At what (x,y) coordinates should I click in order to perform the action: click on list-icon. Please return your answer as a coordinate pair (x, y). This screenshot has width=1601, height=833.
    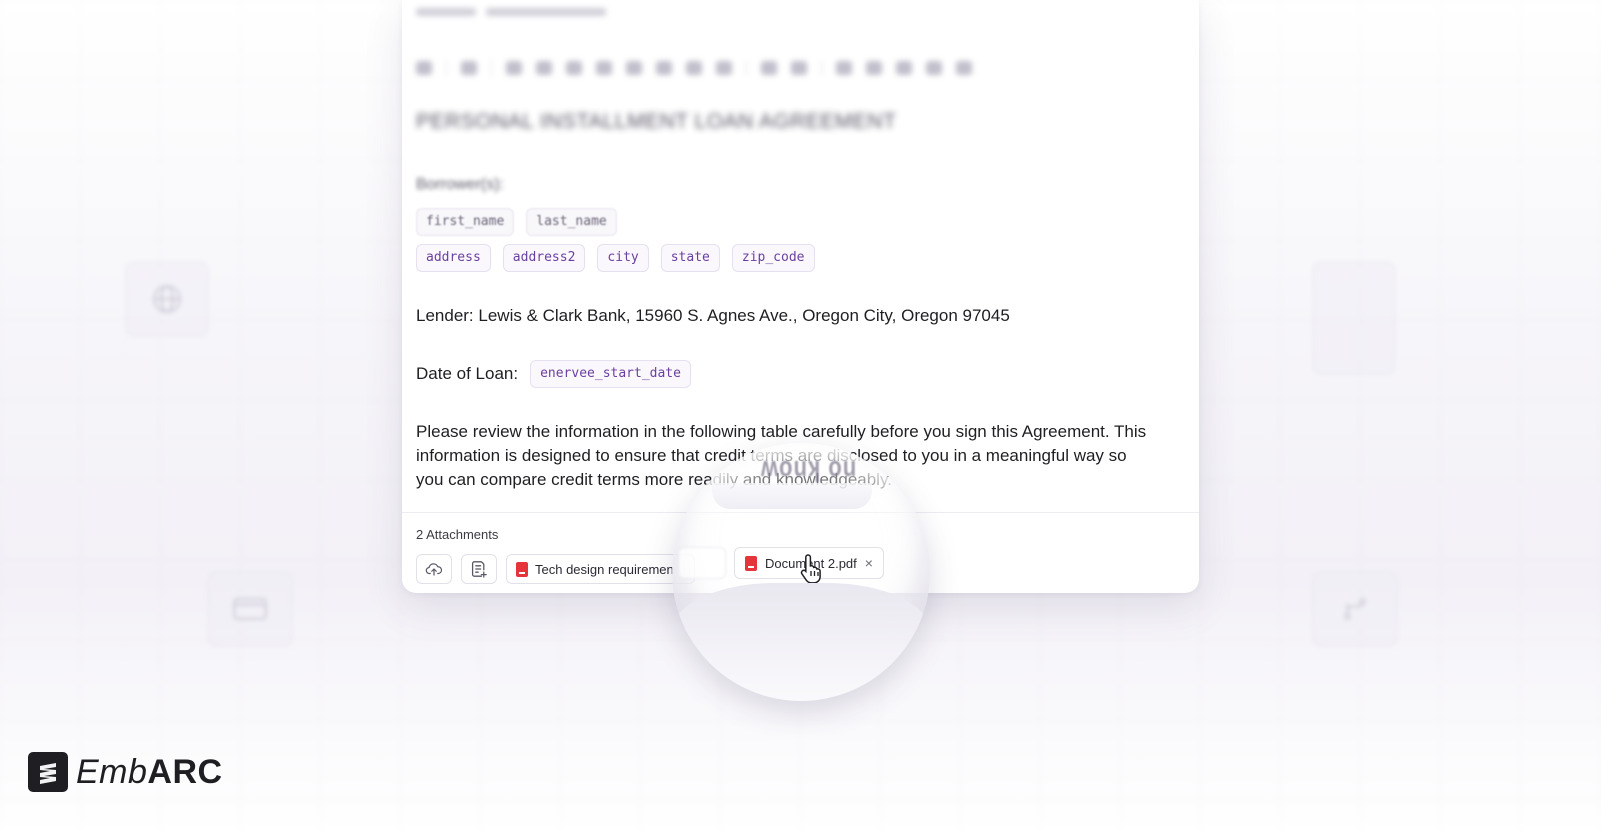
    Looking at the image, I should click on (664, 68).